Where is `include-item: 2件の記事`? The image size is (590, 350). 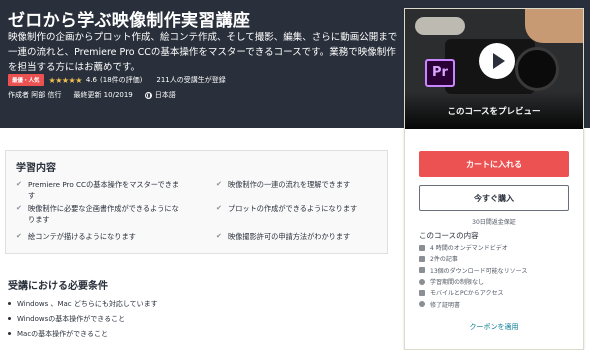
include-item: 2件の記事 is located at coordinates (473, 258).